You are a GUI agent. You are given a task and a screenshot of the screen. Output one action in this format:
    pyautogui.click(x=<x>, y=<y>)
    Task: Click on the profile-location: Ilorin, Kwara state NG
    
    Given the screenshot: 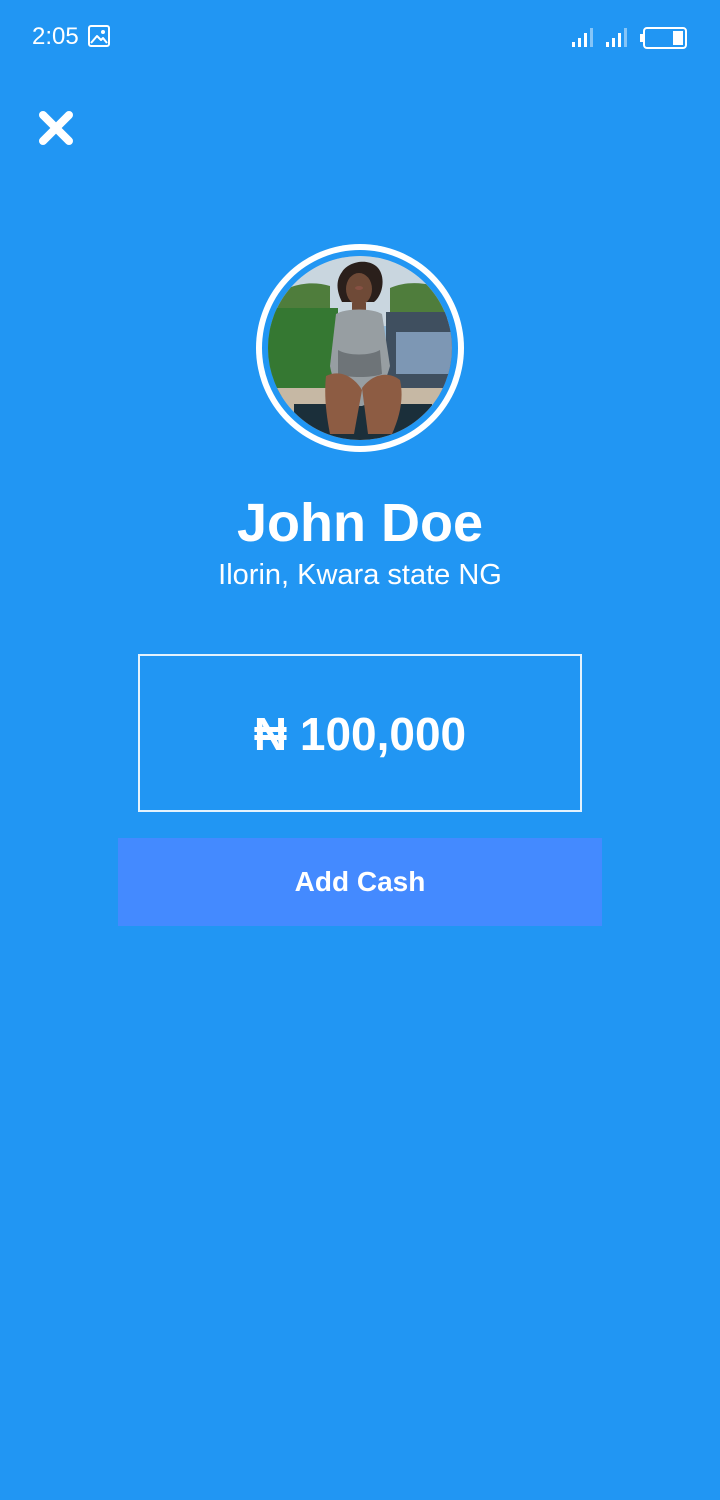 What is the action you would take?
    pyautogui.click(x=360, y=575)
    